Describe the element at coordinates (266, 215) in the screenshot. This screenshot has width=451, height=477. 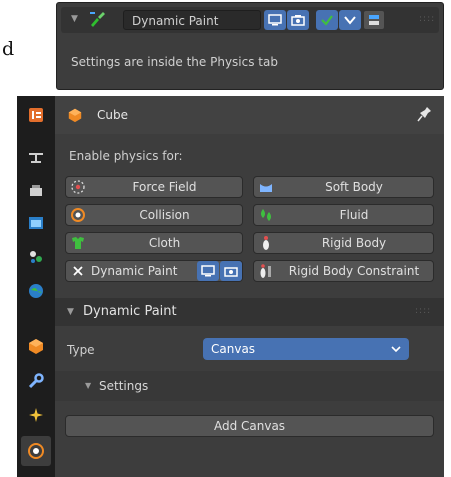
I see `fluid-icon` at that location.